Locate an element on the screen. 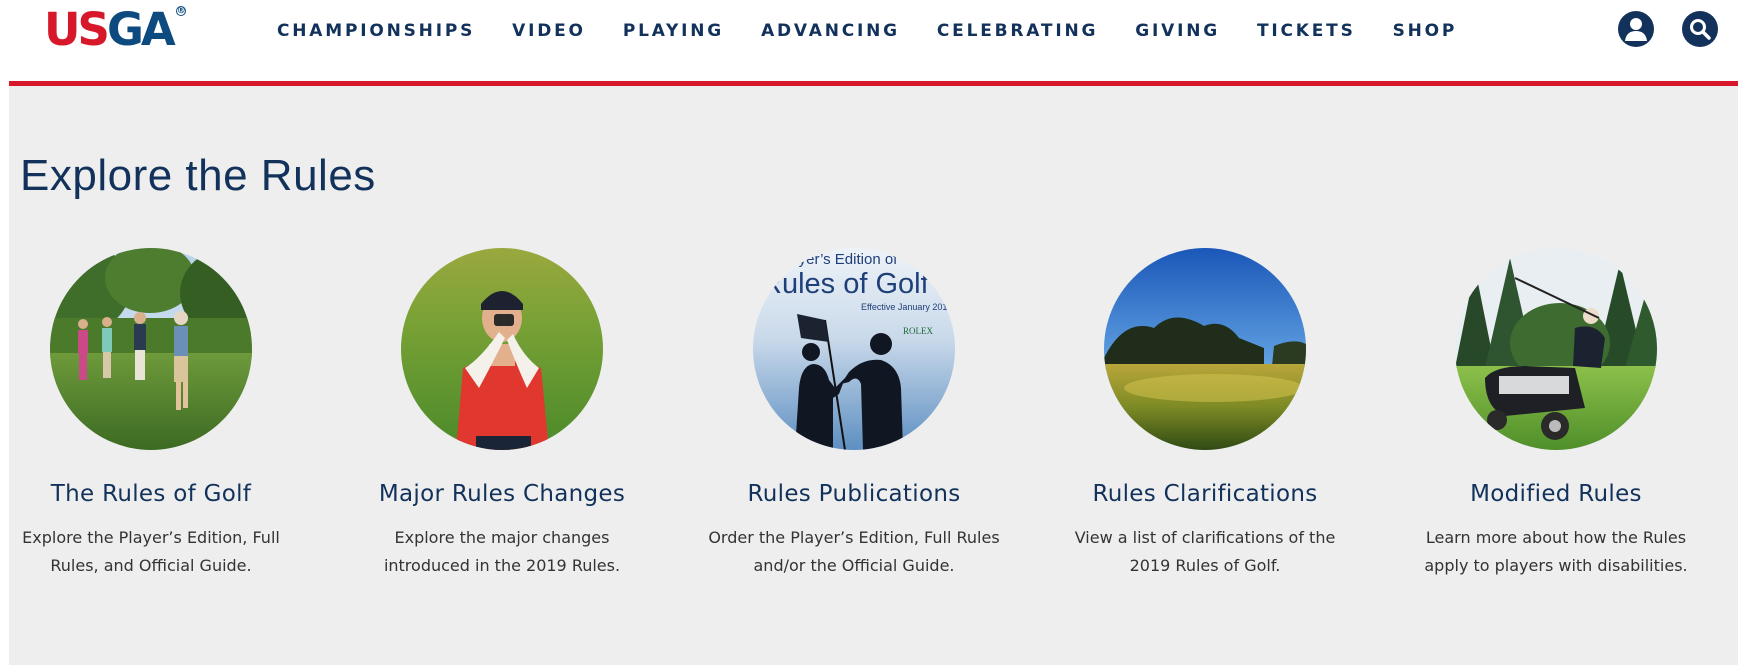 The width and height of the screenshot is (1741, 665). nav-shop: SHOP is located at coordinates (1425, 31).